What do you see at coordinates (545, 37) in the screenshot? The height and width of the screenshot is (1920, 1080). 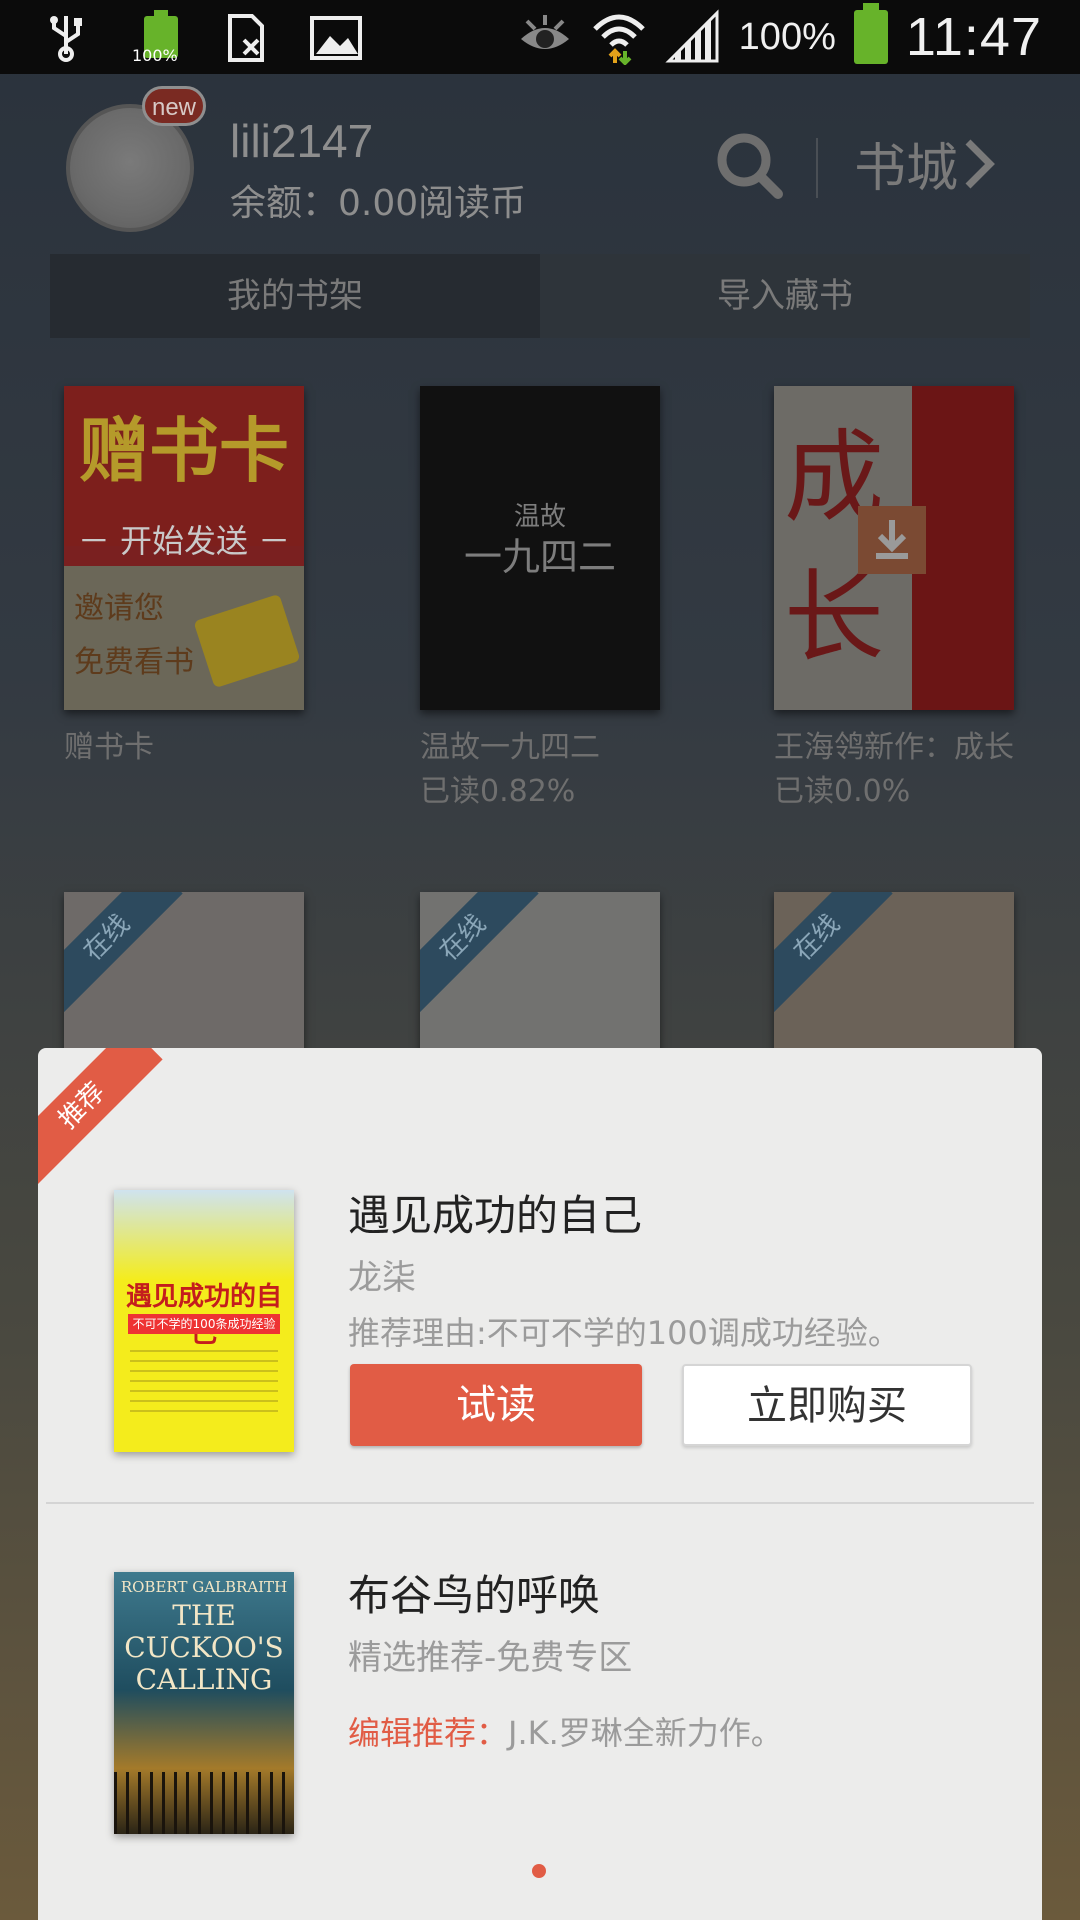 I see `eye-icon` at bounding box center [545, 37].